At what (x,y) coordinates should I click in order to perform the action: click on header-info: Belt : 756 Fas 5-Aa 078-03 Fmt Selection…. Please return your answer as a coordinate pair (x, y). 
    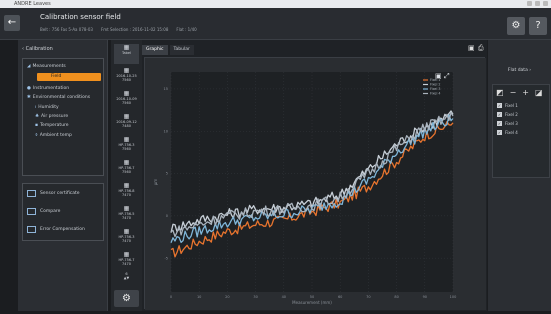
    Looking at the image, I should click on (118, 29).